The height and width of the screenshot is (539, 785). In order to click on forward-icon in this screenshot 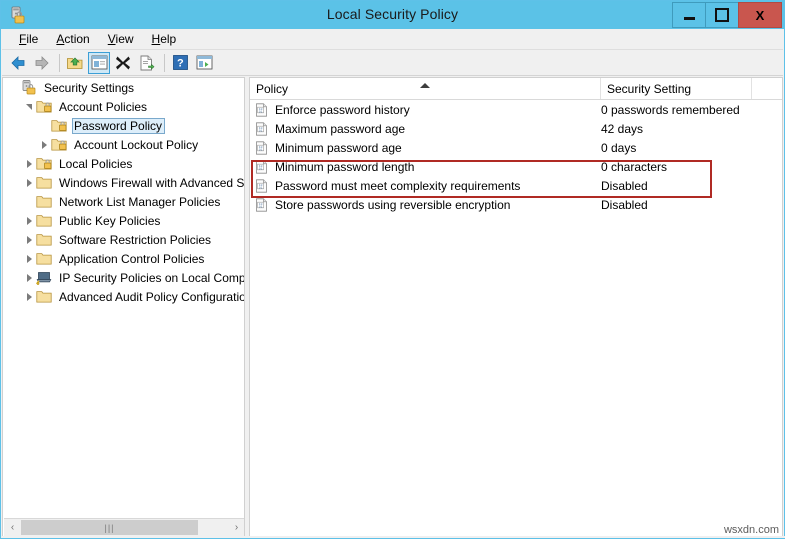, I will do `click(42, 62)`.